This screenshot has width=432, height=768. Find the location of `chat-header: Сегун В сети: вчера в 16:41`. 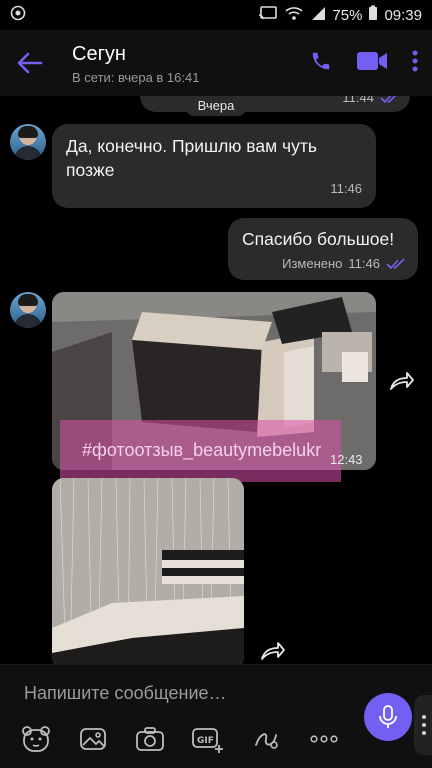

chat-header: Сегун В сети: вчера в 16:41 is located at coordinates (216, 63).